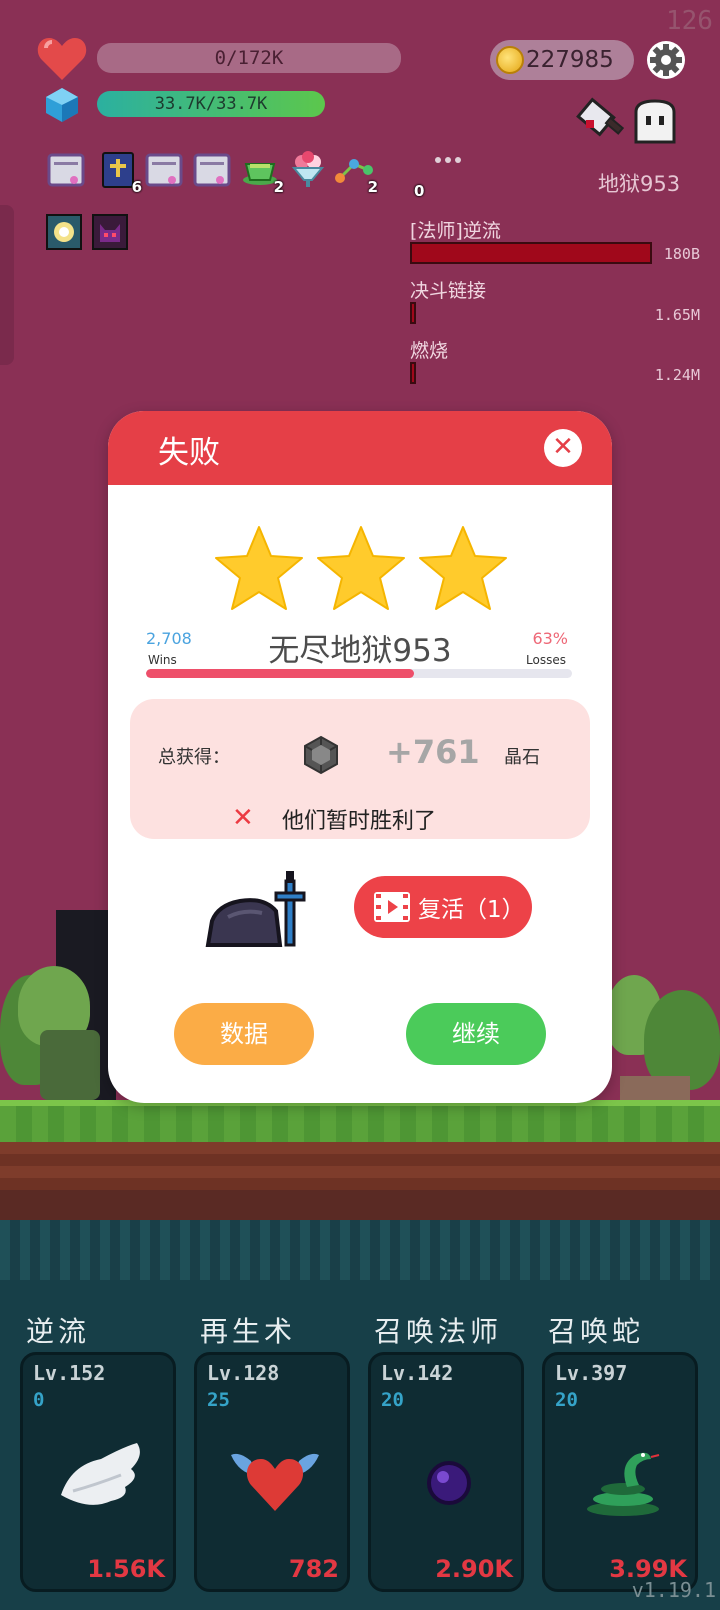  Describe the element at coordinates (449, 1483) in the screenshot. I see `purple-orb-icon` at that location.